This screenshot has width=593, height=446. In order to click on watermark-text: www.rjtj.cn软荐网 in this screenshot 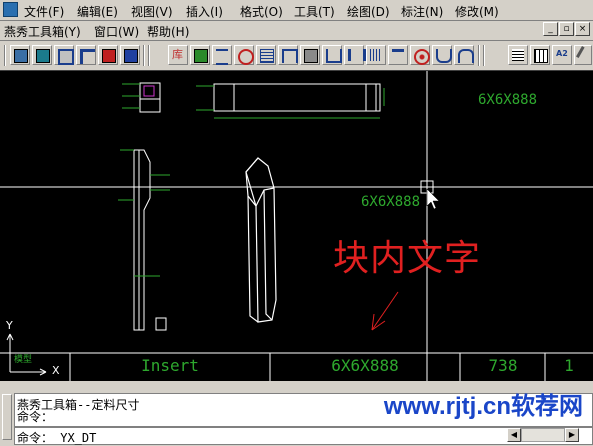, I will do `click(483, 406)`.